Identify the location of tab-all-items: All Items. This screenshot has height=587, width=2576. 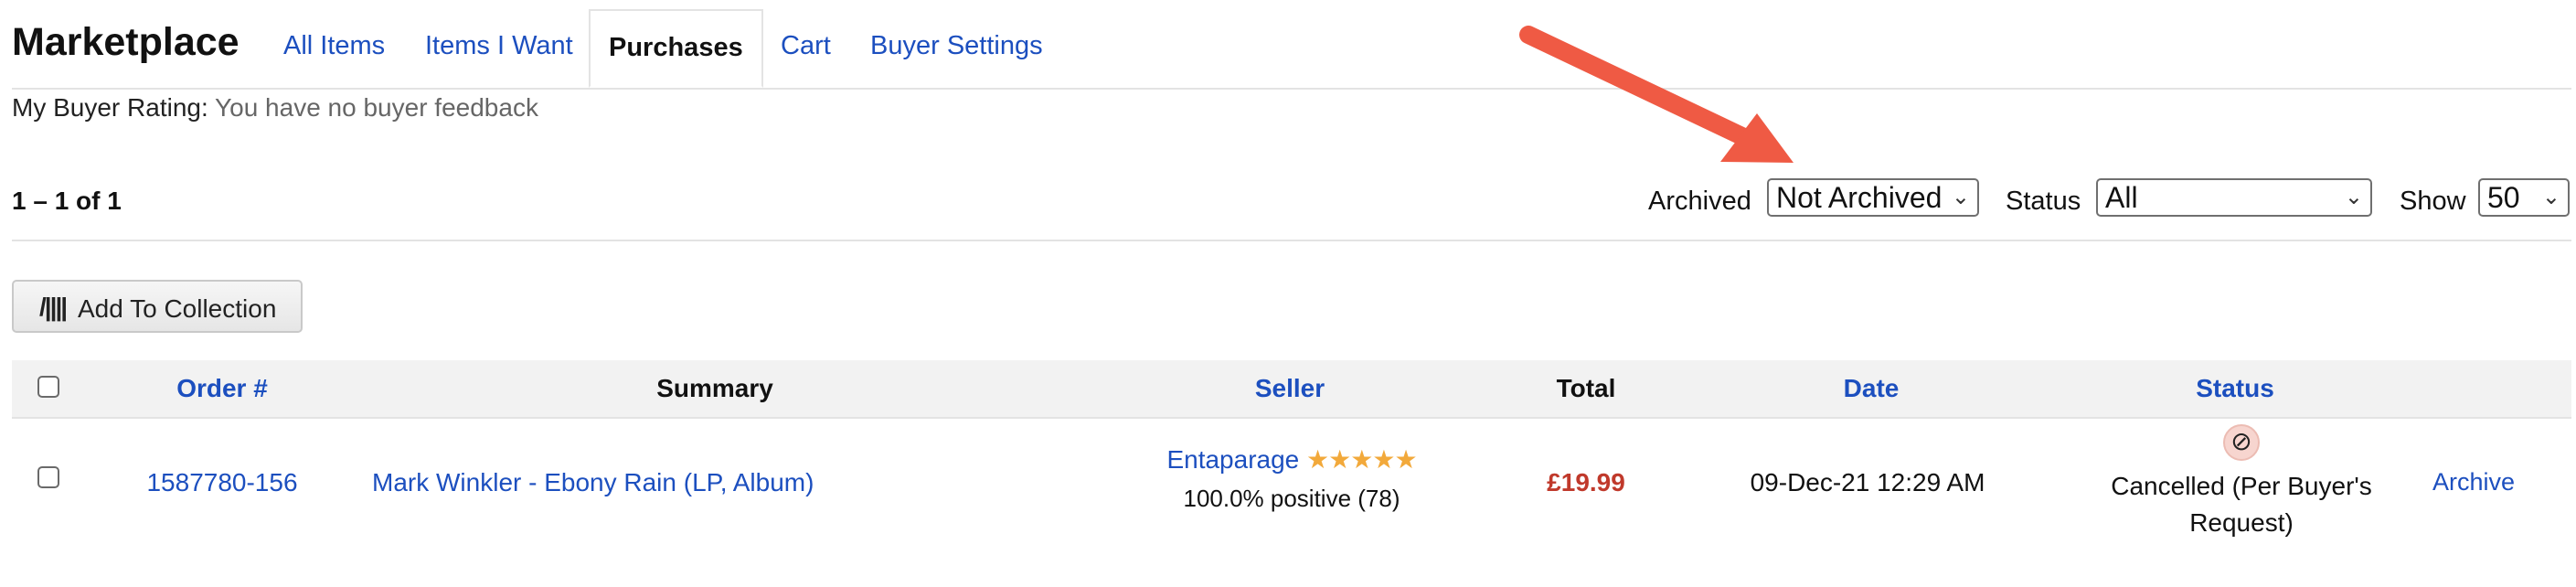
(334, 46).